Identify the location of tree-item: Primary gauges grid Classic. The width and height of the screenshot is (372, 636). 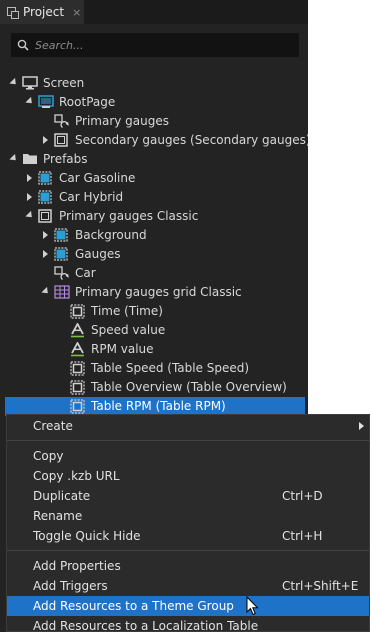
(154, 292).